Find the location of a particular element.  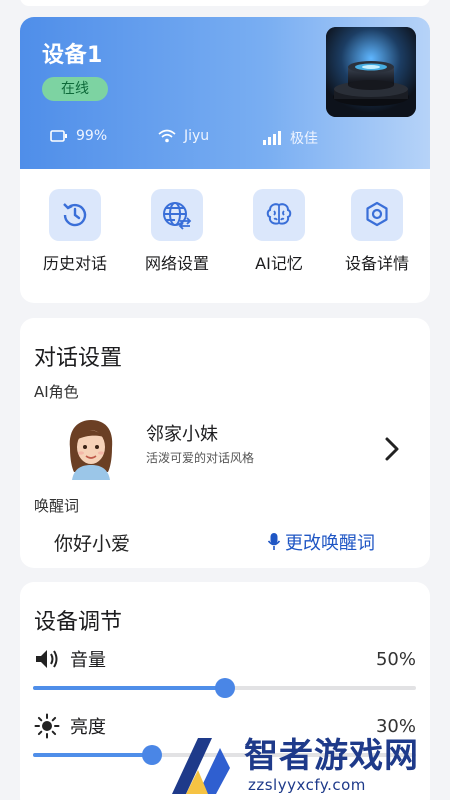

chevron-right-icon is located at coordinates (392, 449).